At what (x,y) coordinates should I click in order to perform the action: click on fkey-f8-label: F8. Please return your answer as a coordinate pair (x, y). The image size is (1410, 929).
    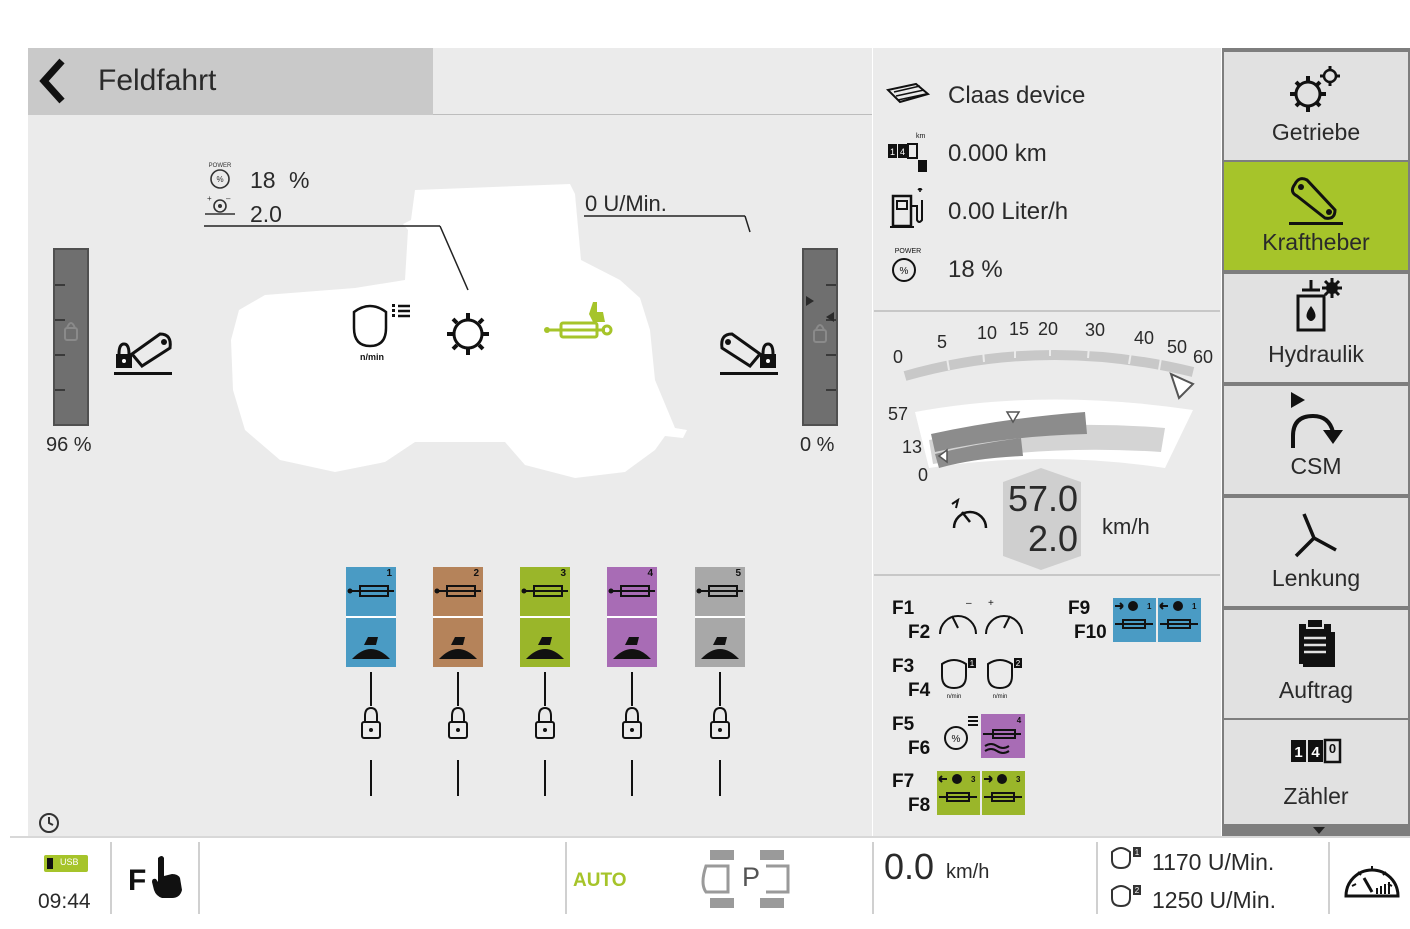
    Looking at the image, I should click on (919, 805).